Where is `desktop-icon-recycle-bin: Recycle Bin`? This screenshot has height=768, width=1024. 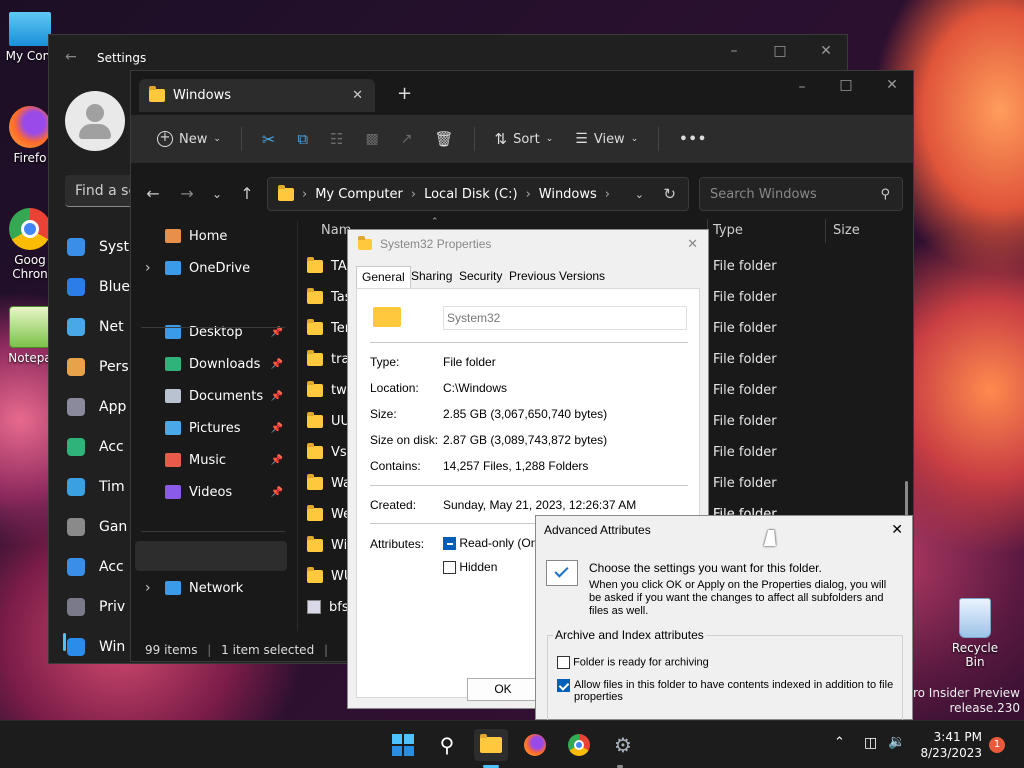
desktop-icon-recycle-bin: Recycle Bin is located at coordinates (975, 633).